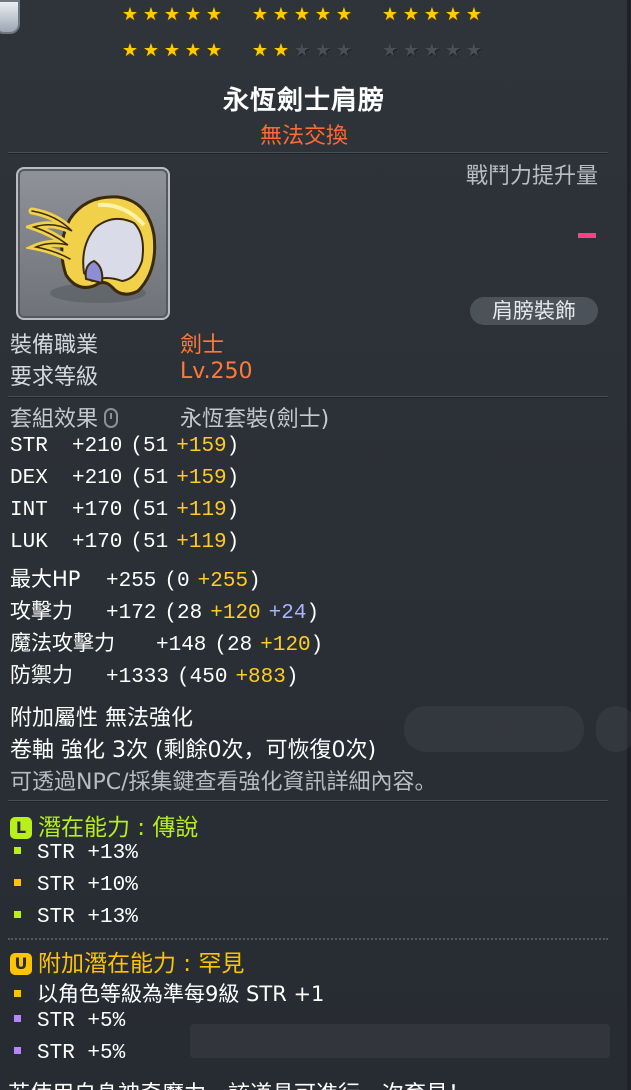 The image size is (631, 1090). I want to click on req-job-label: 裝備職業, so click(54, 345).